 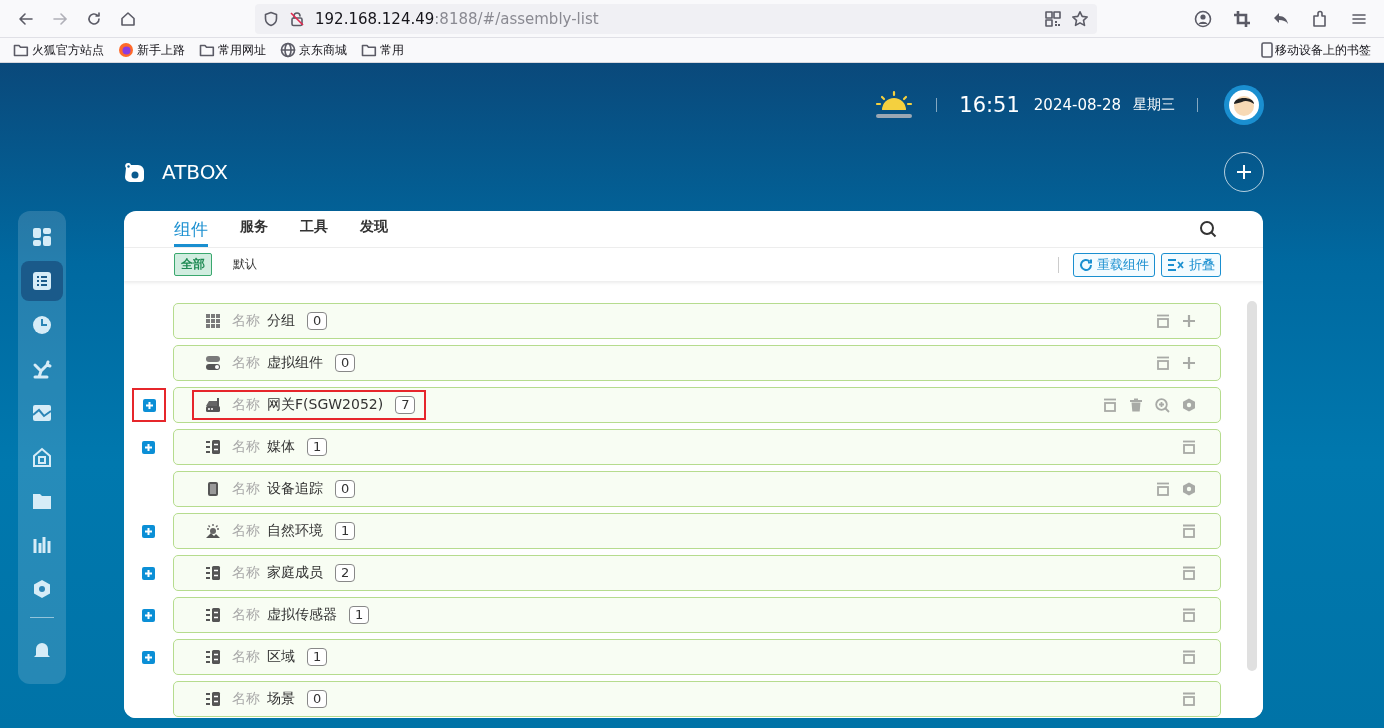 I want to click on filter-chip: 默认, so click(x=245, y=264).